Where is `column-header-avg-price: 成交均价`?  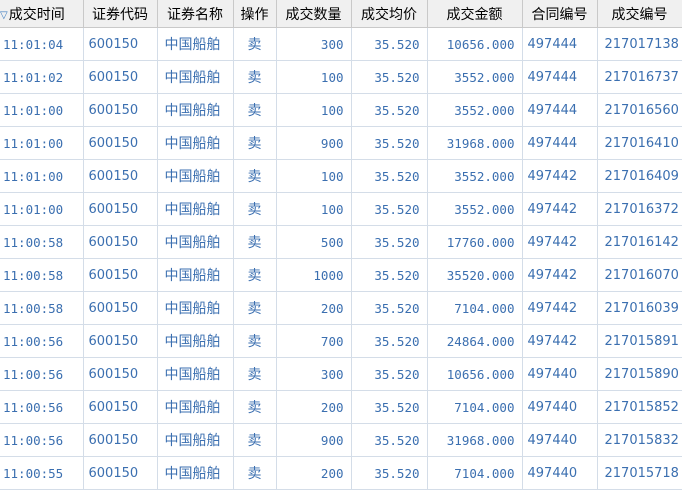 column-header-avg-price: 成交均价 is located at coordinates (389, 14).